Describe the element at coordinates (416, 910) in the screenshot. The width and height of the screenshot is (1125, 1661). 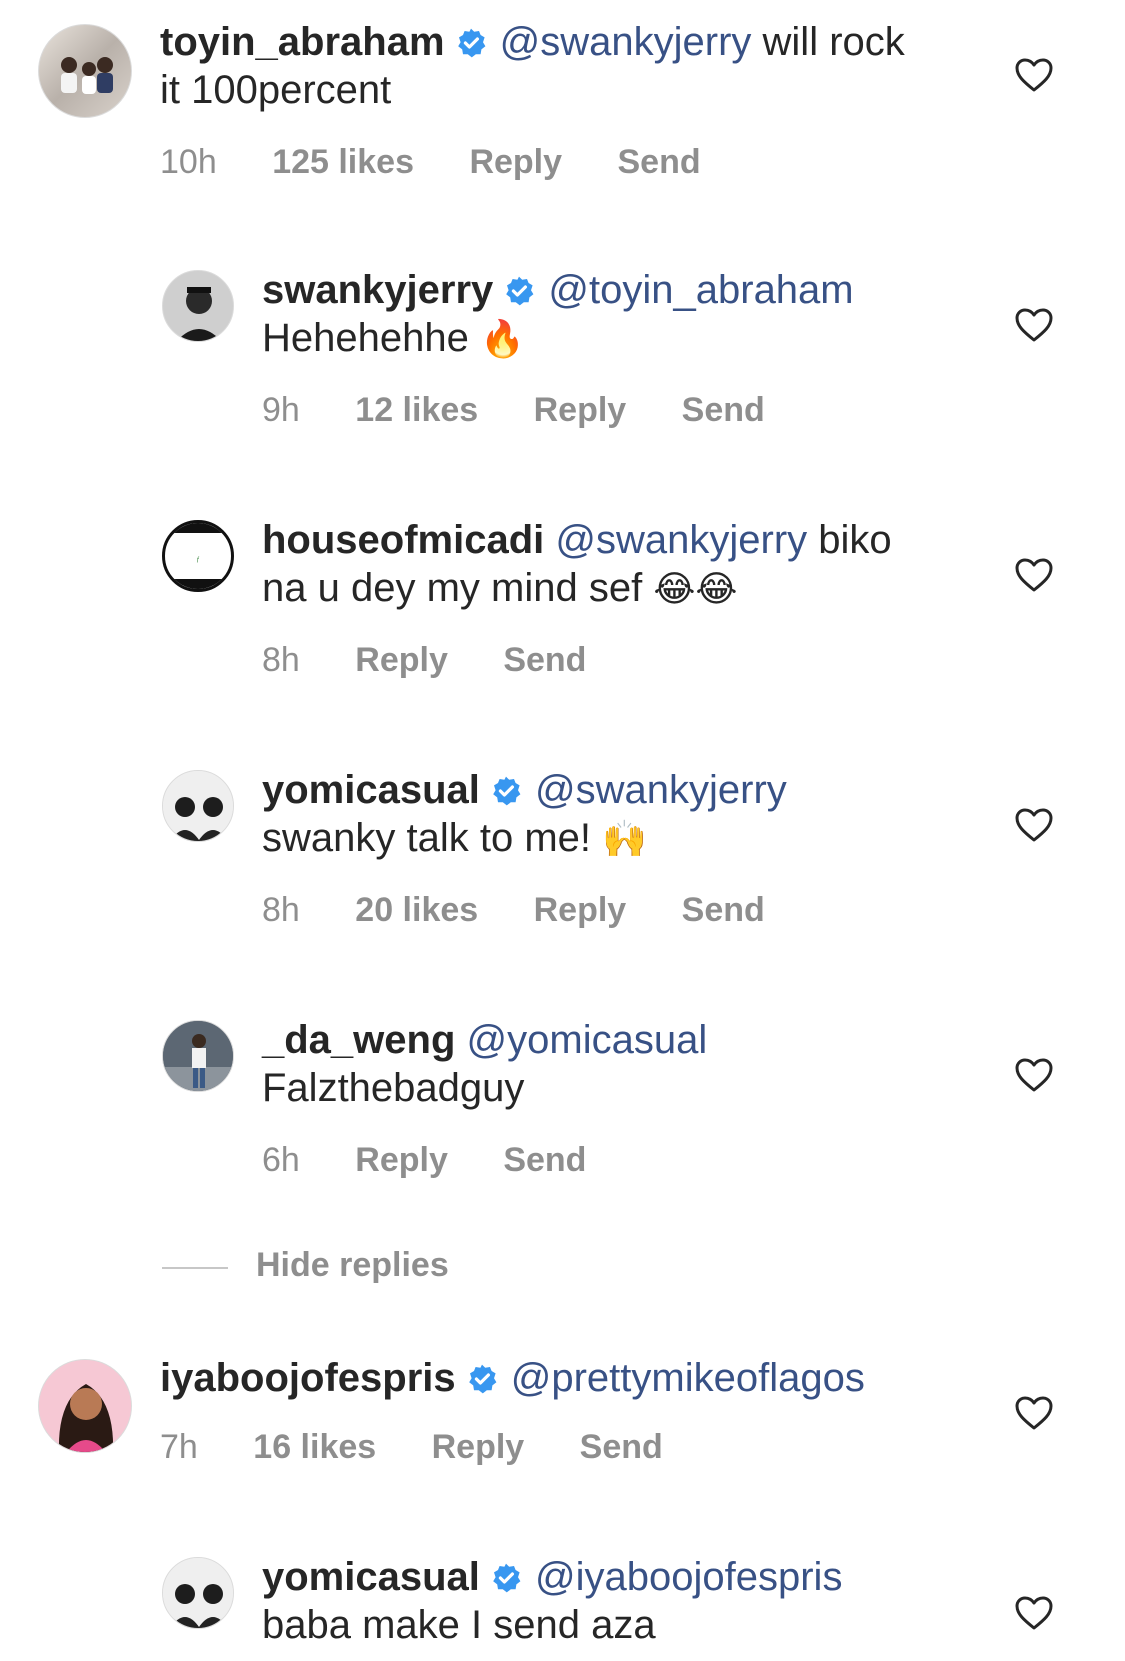
I see `likes-count: 20 likes` at that location.